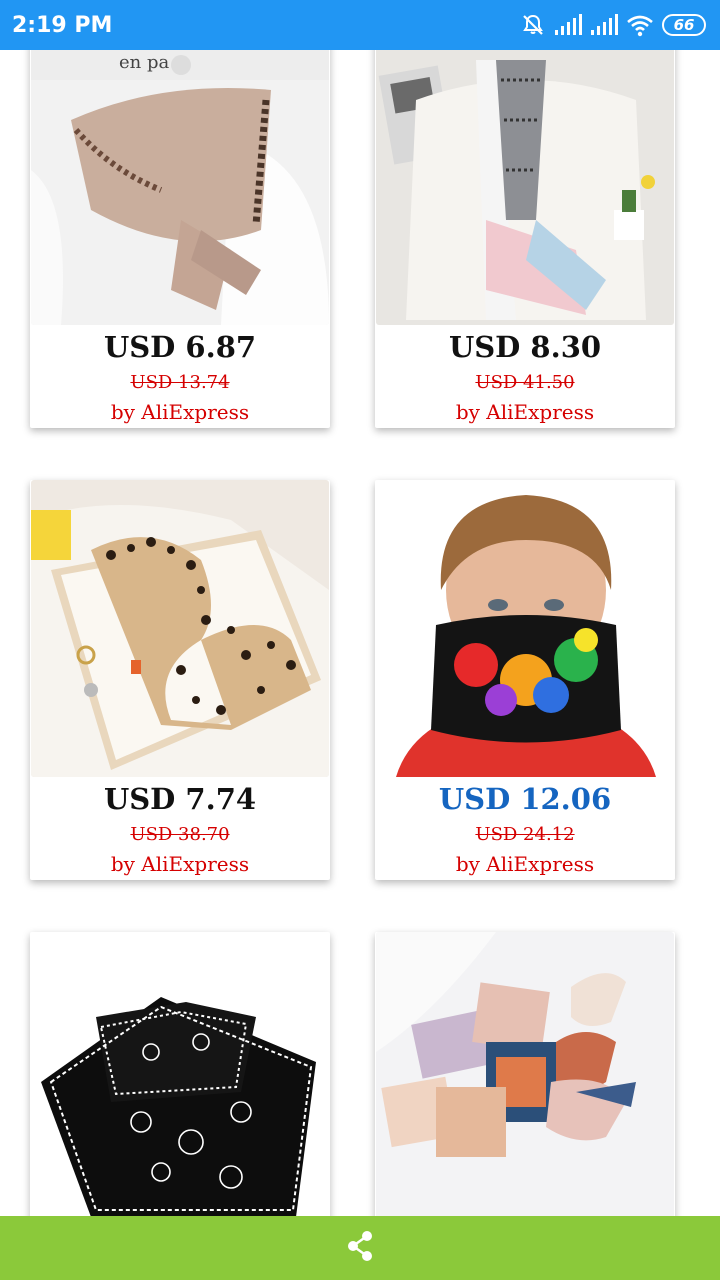 This screenshot has height=1280, width=720. I want to click on silent-icon, so click(533, 25).